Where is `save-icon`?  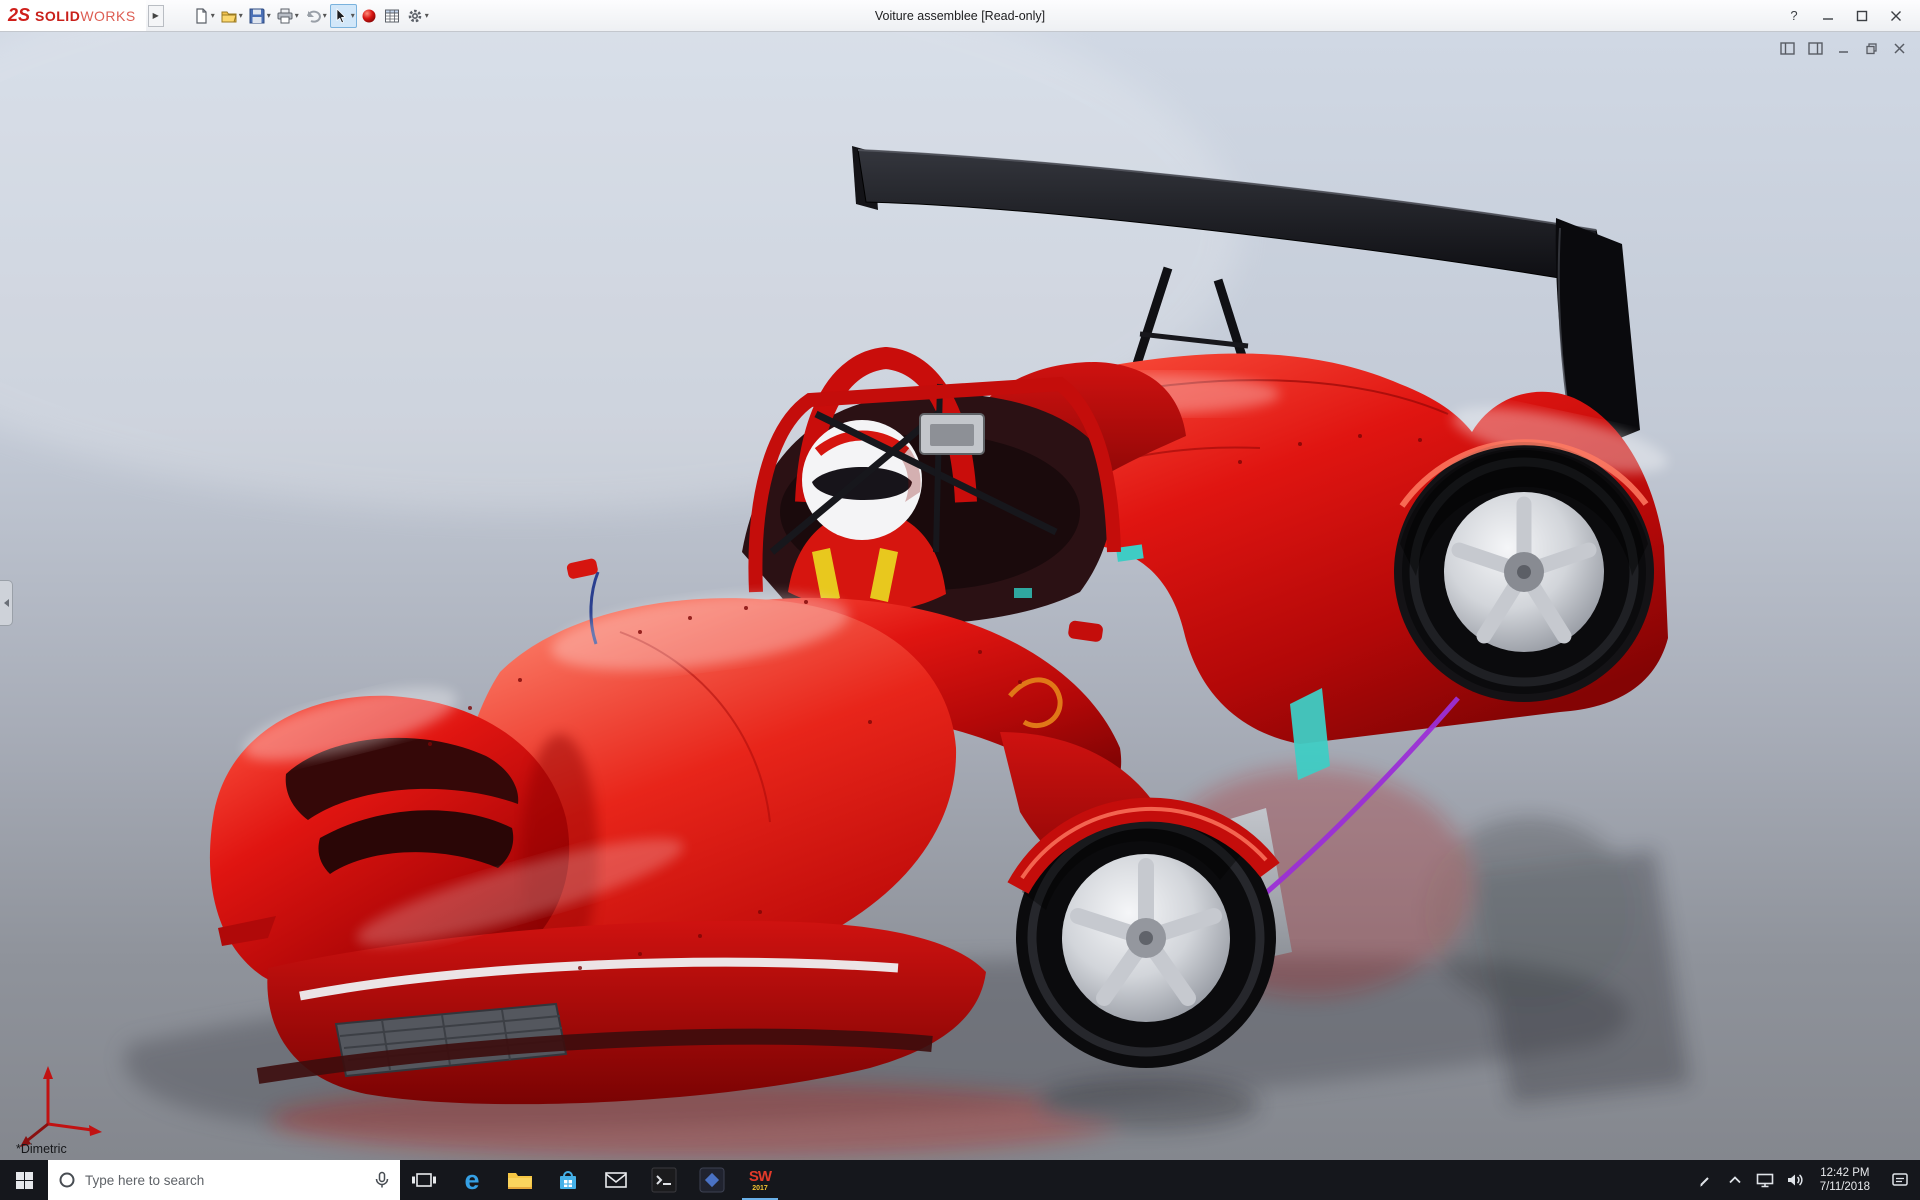 save-icon is located at coordinates (257, 15).